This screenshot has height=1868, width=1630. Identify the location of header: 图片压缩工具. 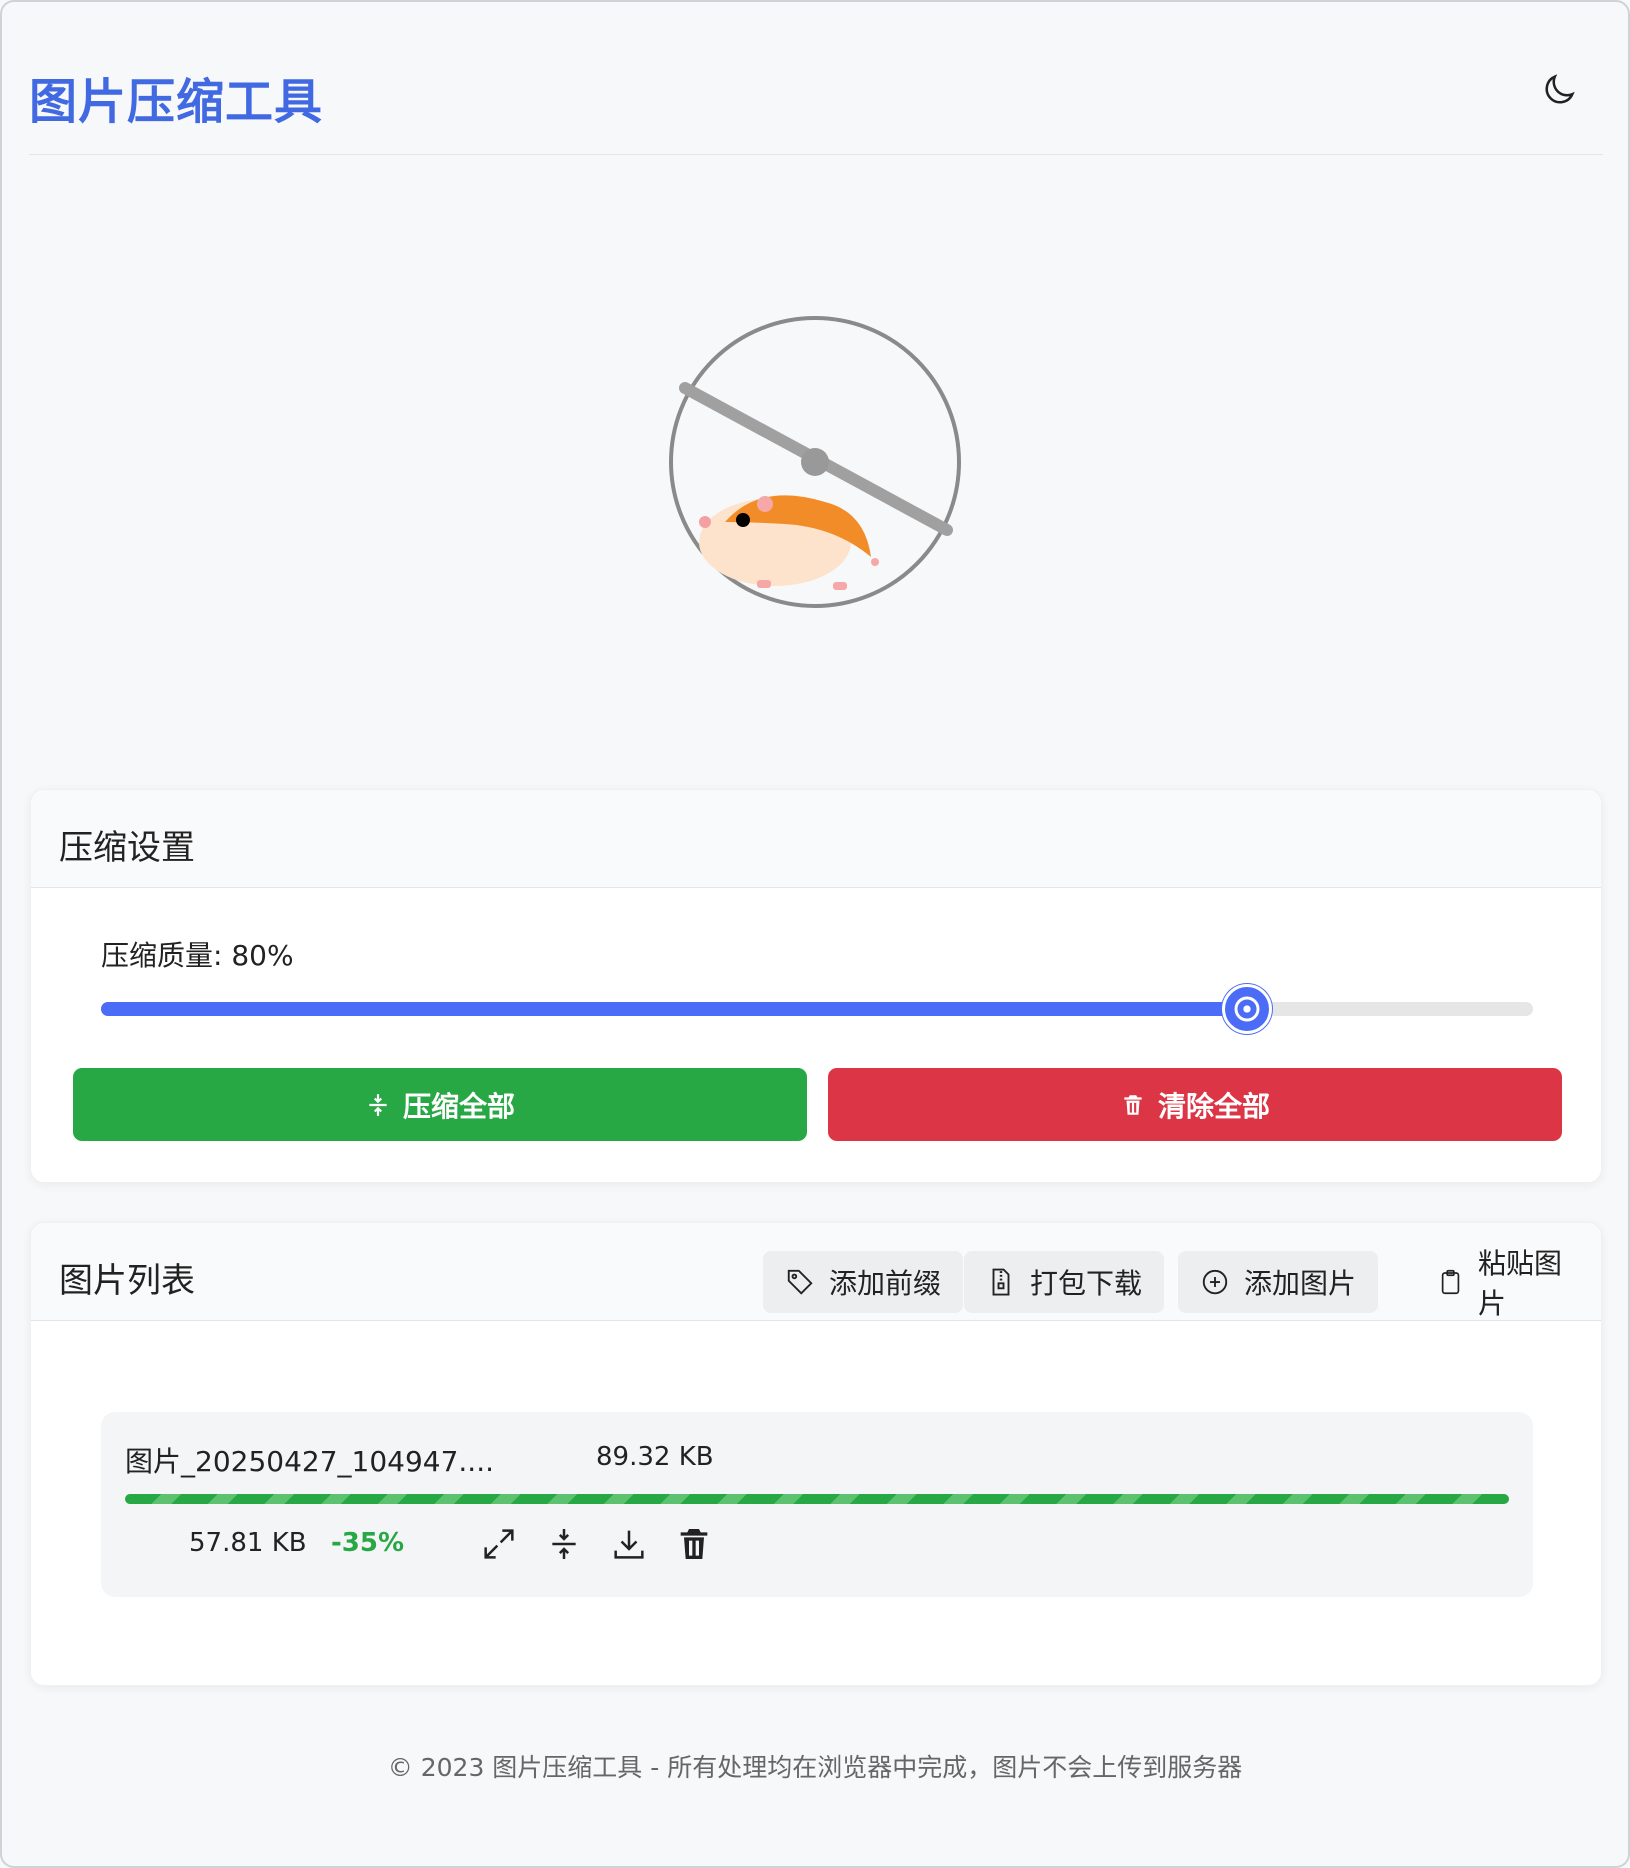
(816, 77).